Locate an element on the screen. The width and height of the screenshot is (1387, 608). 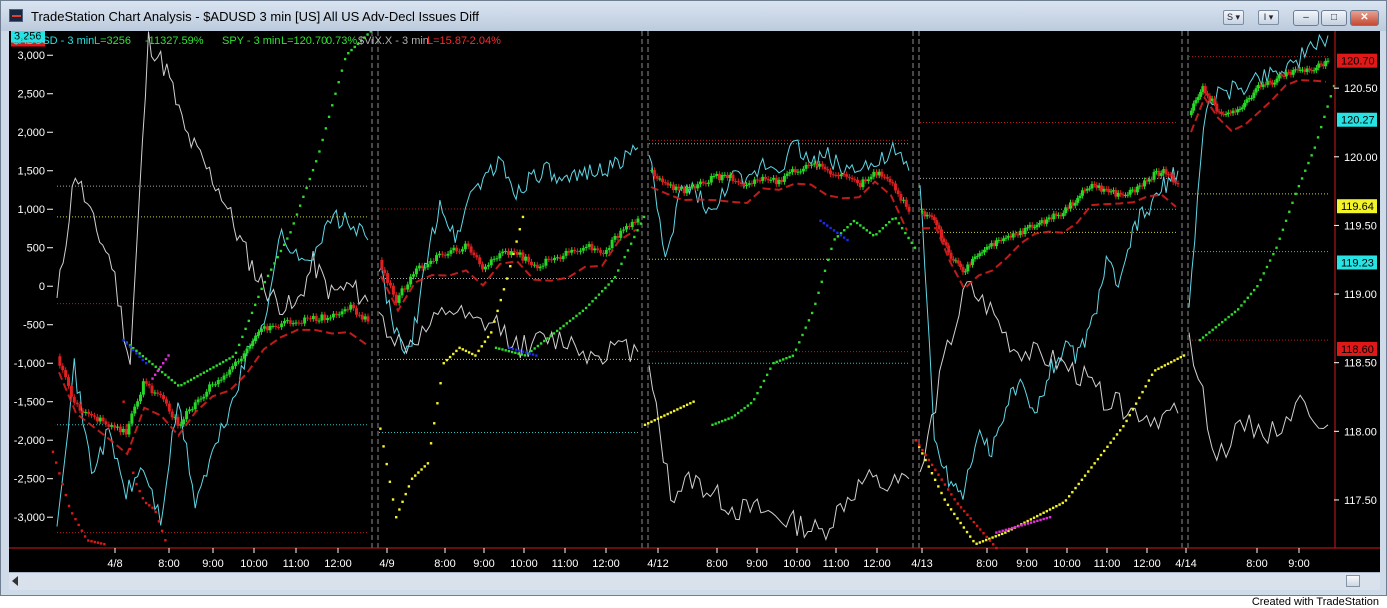
close-button: ✕ is located at coordinates (1364, 18).